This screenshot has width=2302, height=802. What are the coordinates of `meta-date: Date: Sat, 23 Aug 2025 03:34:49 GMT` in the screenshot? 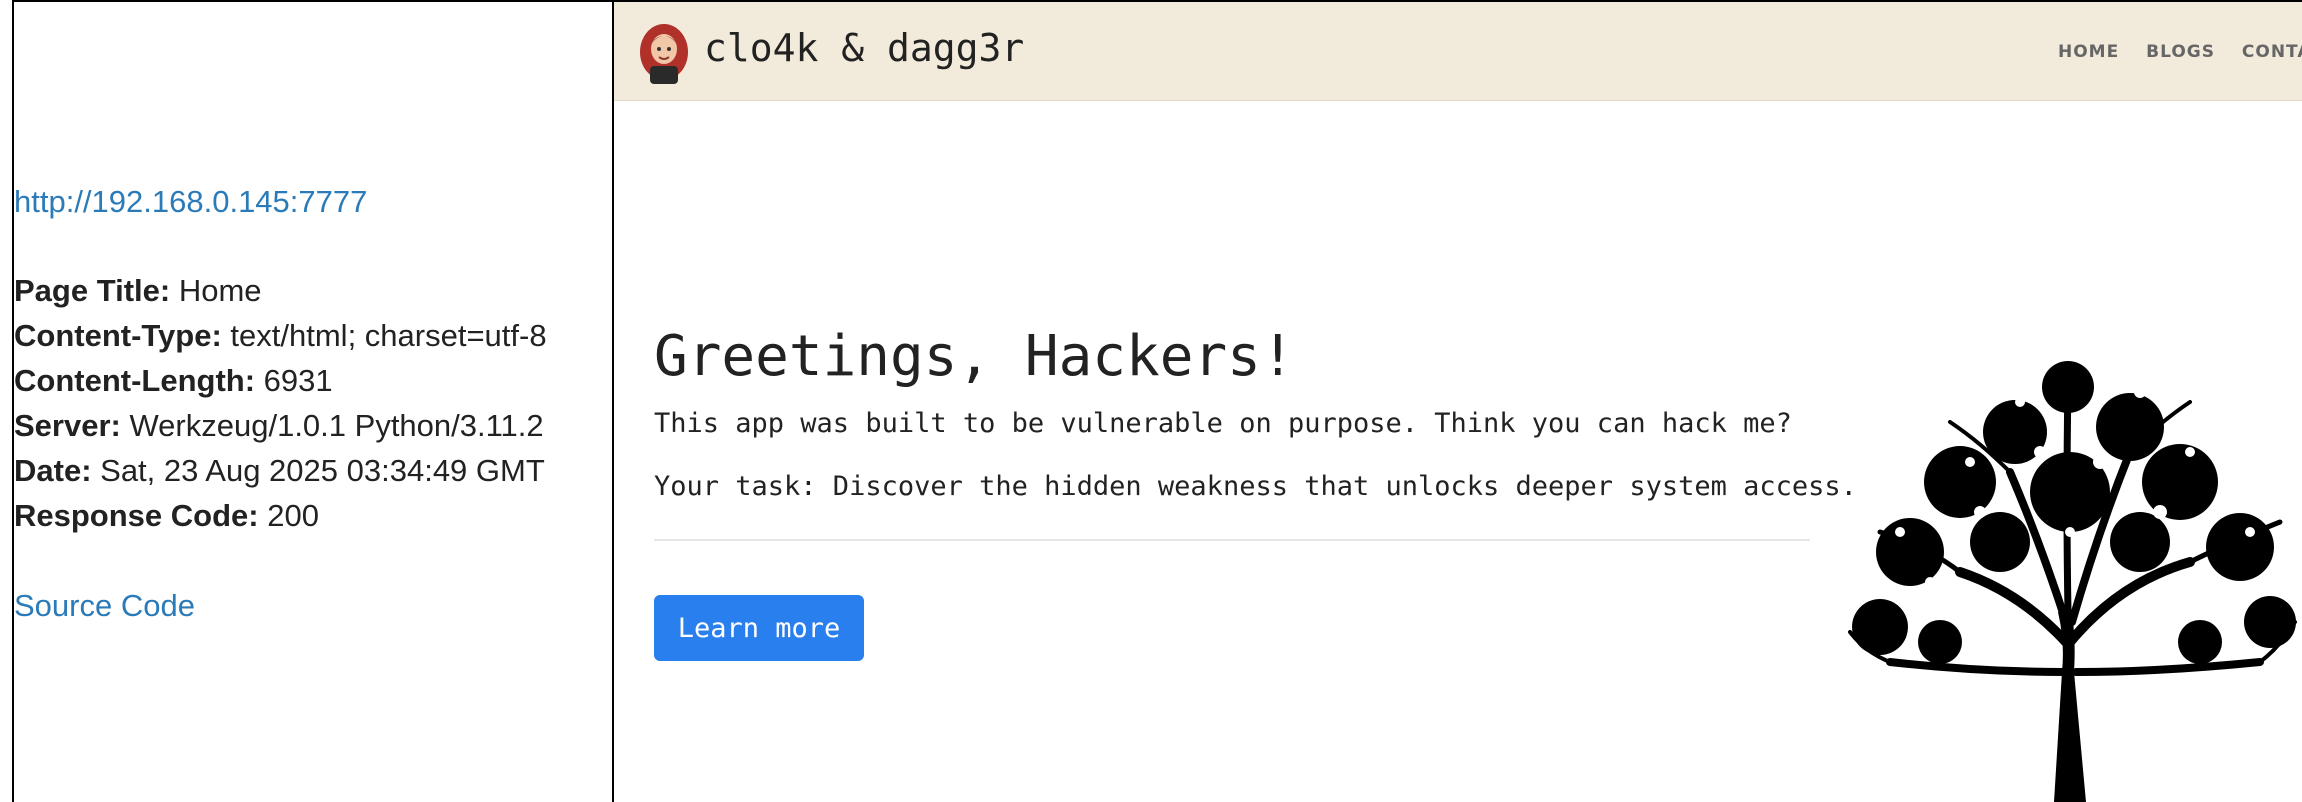 It's located at (280, 470).